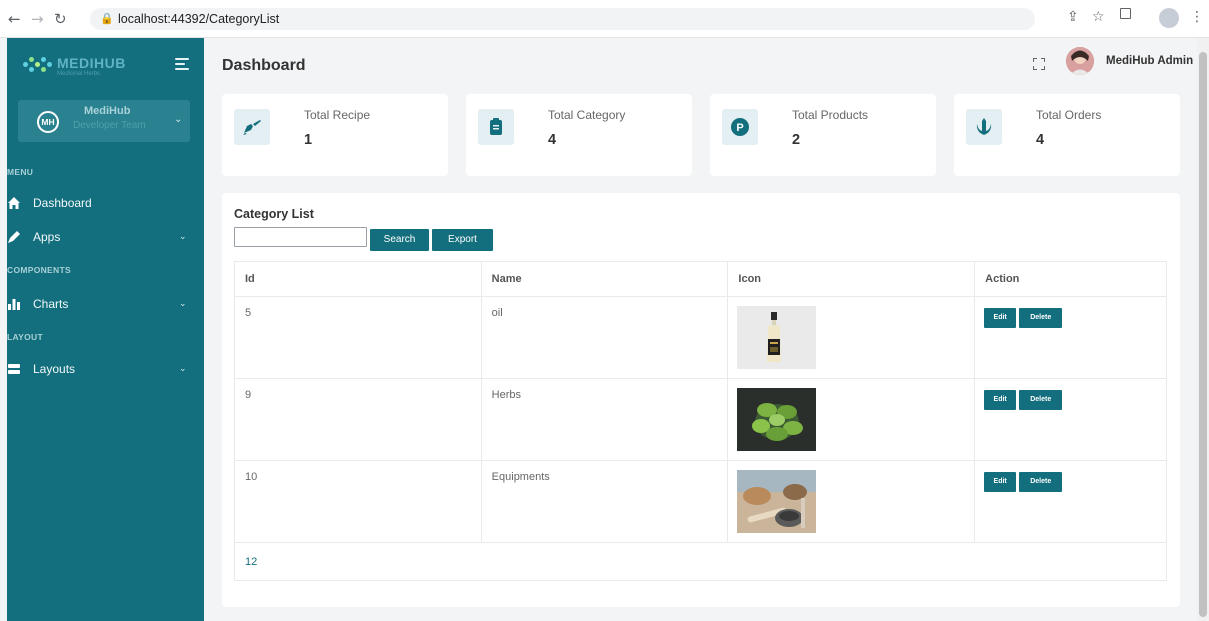  Describe the element at coordinates (48, 122) in the screenshot. I see `team-avatar: MH` at that location.